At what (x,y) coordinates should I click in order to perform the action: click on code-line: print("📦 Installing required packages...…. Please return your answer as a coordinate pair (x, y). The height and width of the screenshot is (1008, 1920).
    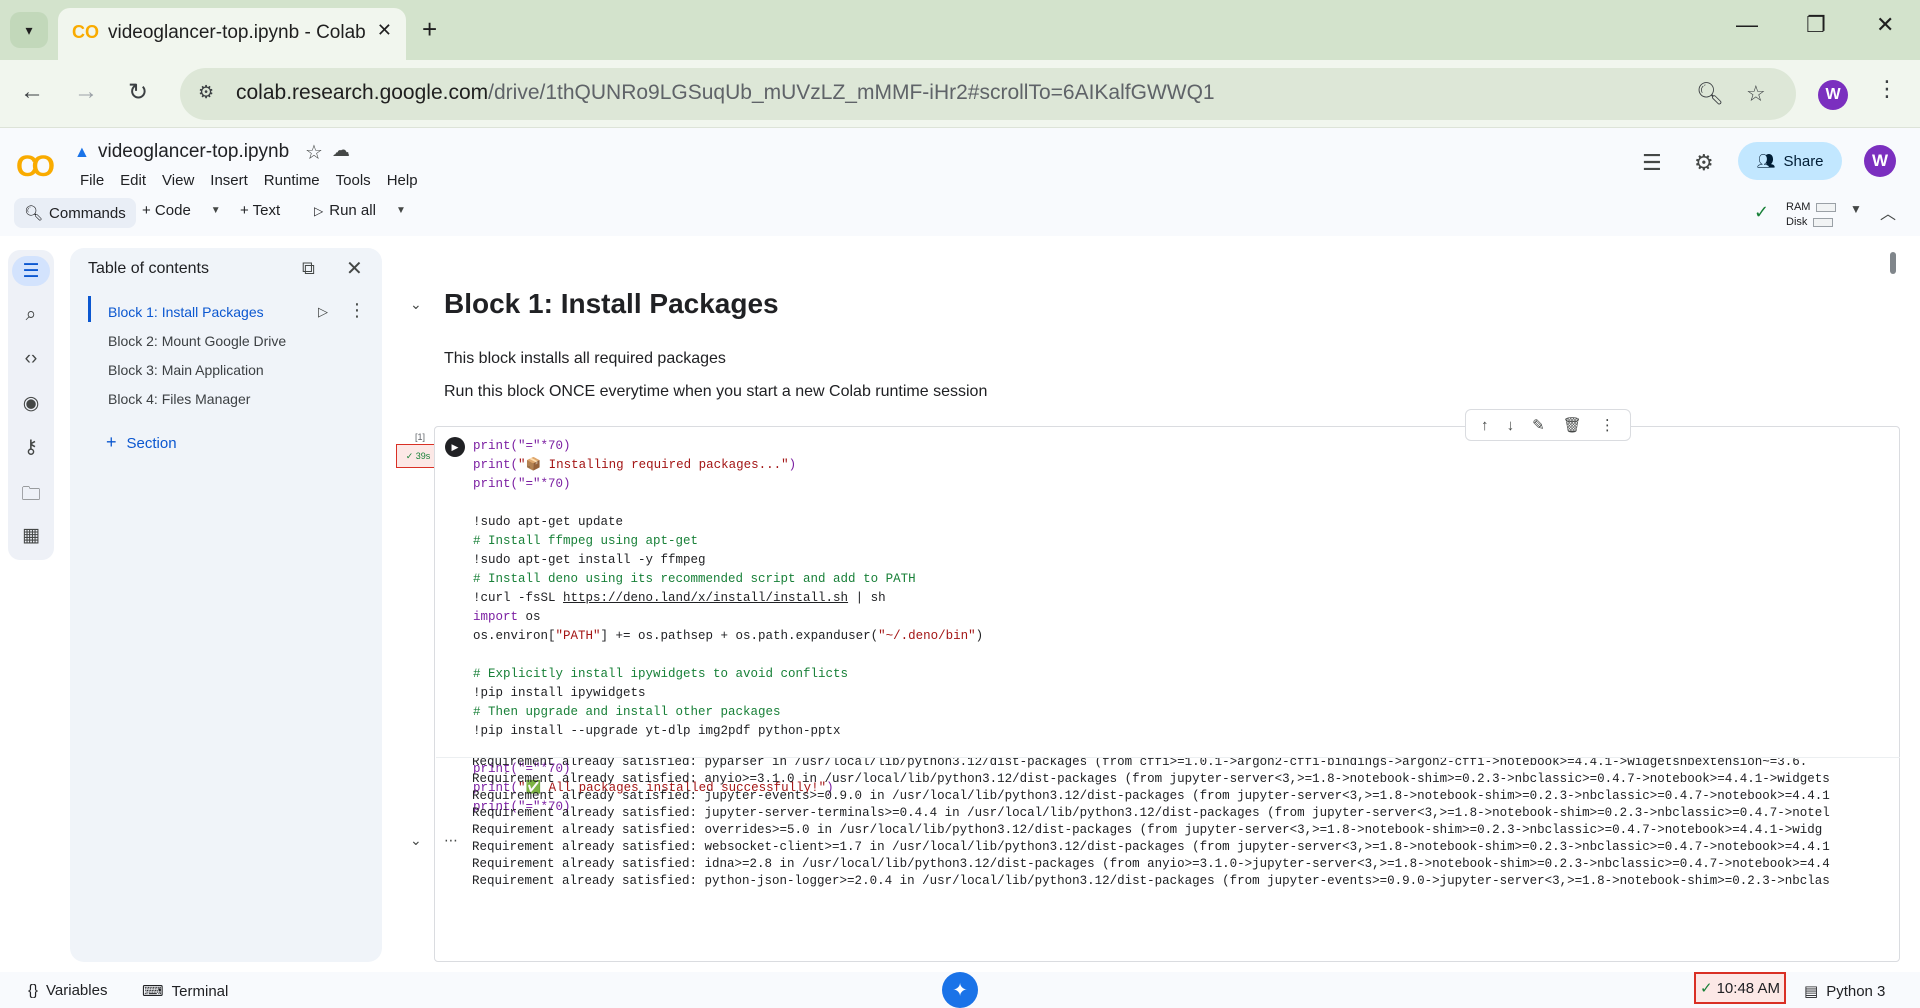
    Looking at the image, I should click on (635, 465).